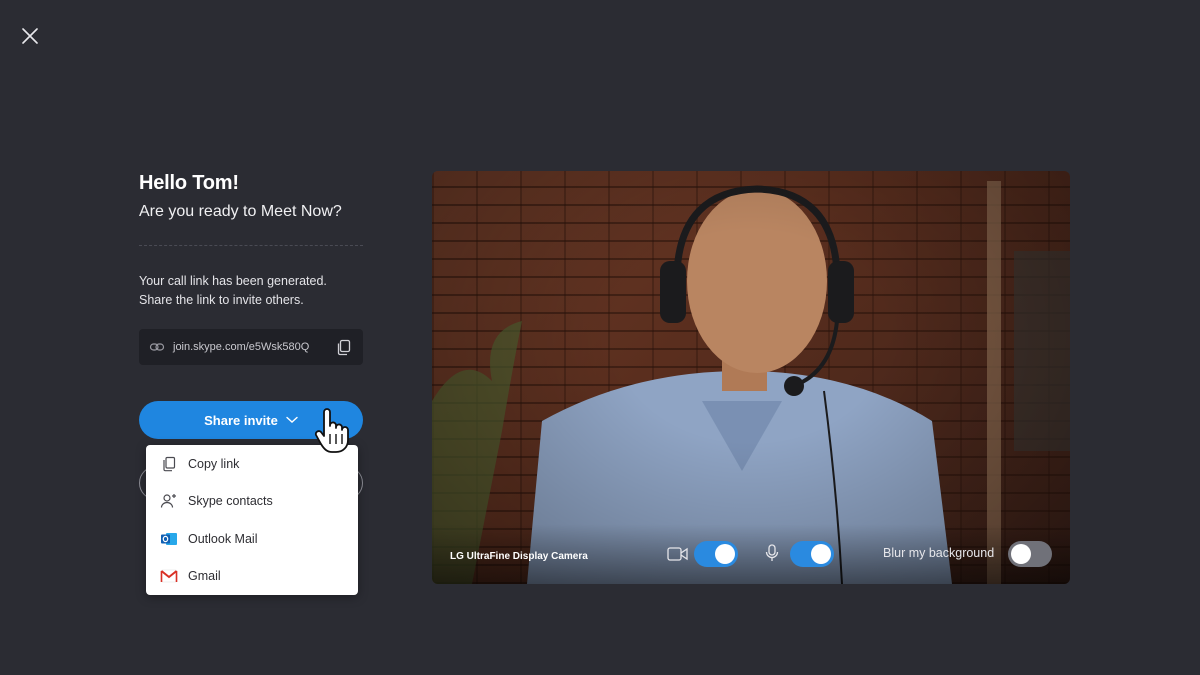  Describe the element at coordinates (251, 245) in the screenshot. I see `divider` at that location.